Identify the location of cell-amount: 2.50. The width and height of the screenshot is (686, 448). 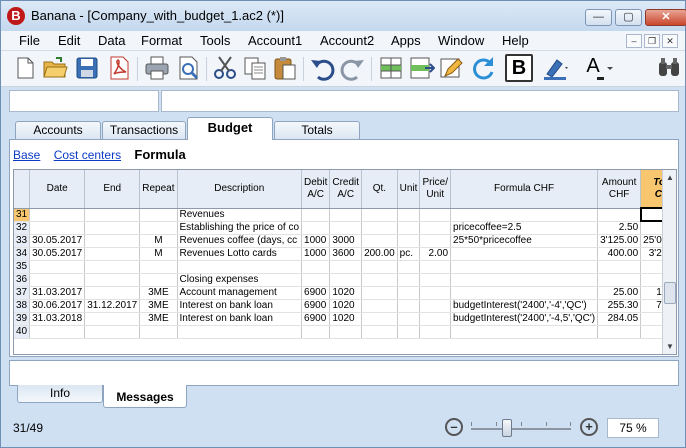
(619, 228).